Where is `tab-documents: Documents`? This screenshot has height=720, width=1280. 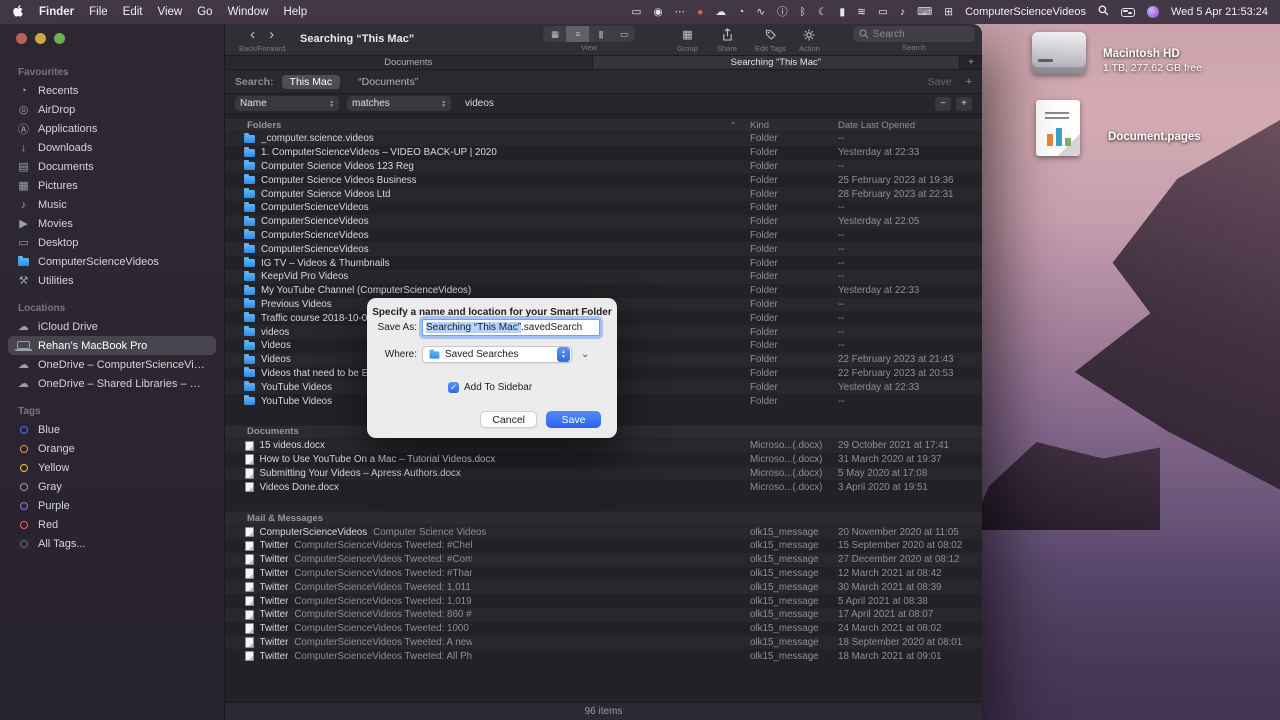
tab-documents: Documents is located at coordinates (409, 62).